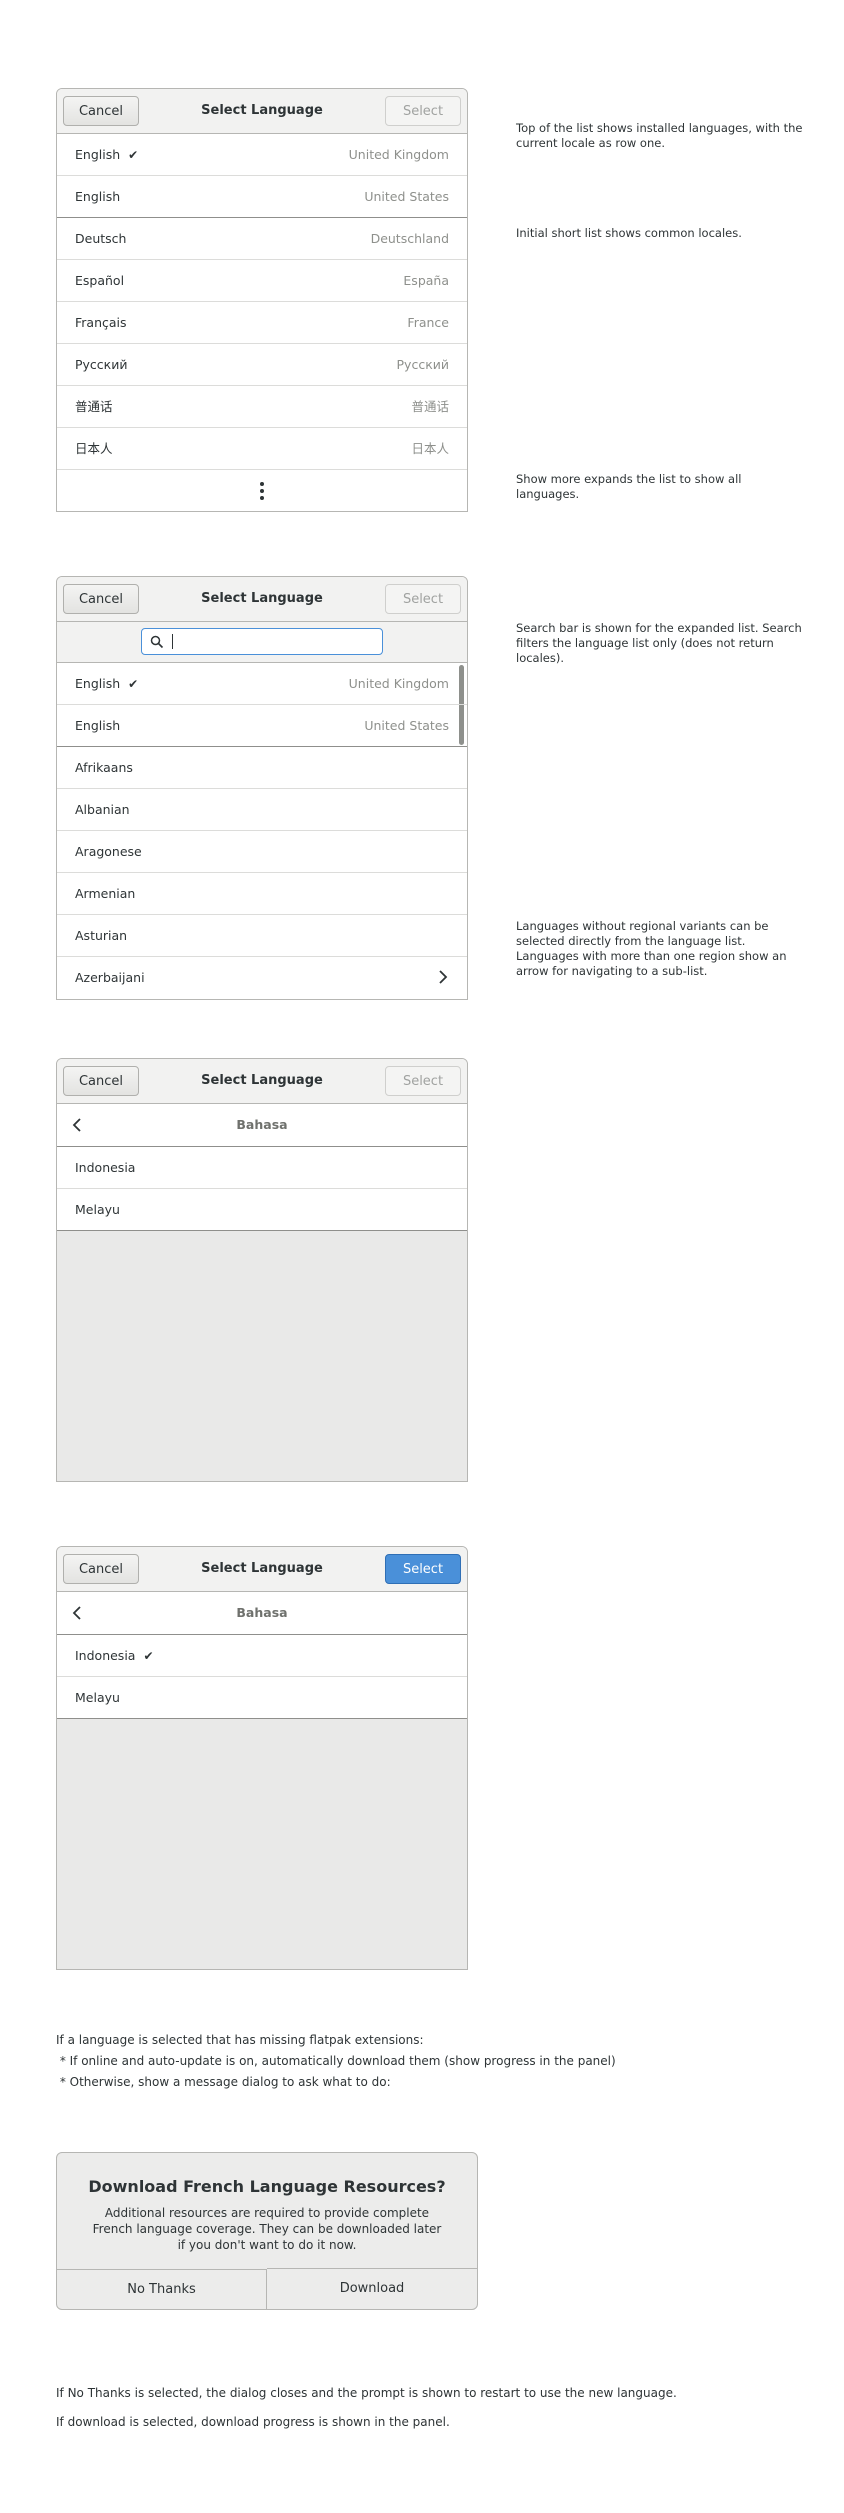  Describe the element at coordinates (100, 280) in the screenshot. I see `language-label: Español` at that location.